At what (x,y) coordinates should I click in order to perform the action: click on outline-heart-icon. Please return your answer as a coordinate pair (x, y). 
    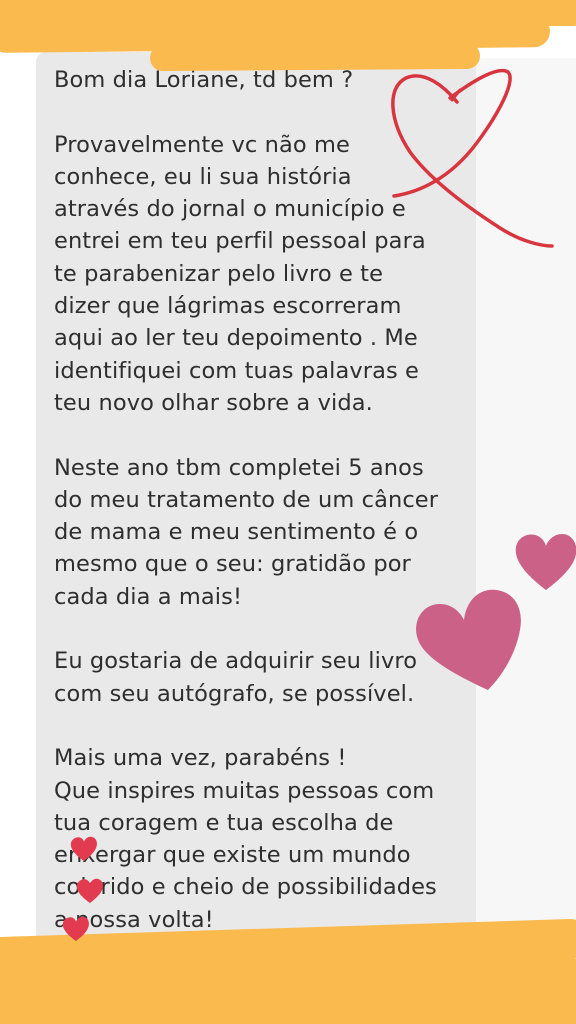
    Looking at the image, I should click on (472, 158).